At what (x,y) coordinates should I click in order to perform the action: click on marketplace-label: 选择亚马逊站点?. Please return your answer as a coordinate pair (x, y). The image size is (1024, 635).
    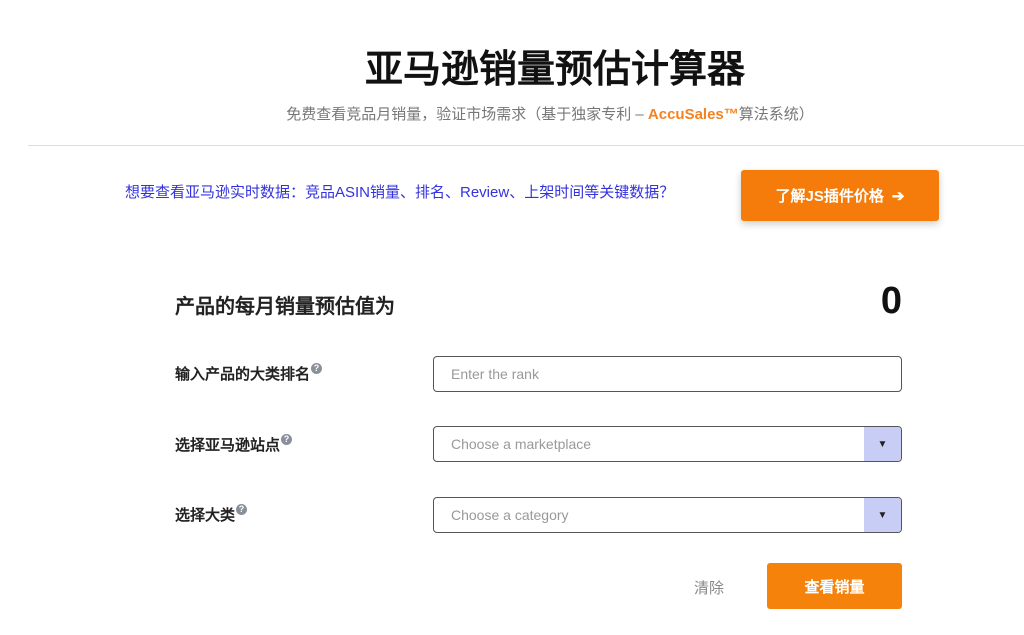
    Looking at the image, I should click on (234, 444).